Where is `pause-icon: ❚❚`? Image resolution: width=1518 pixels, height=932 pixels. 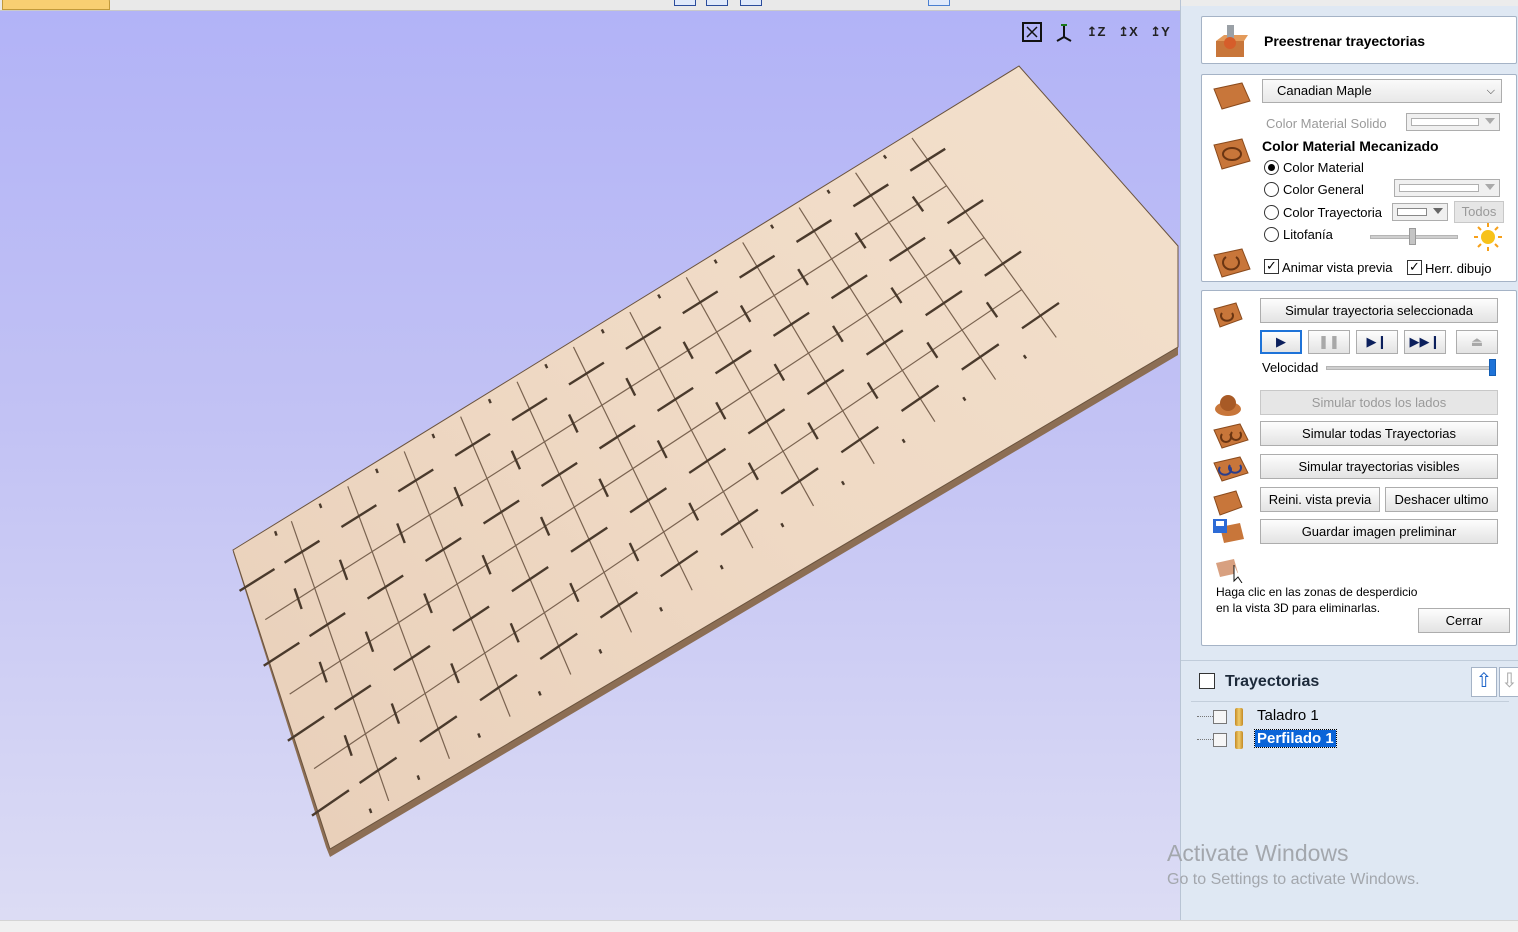 pause-icon: ❚❚ is located at coordinates (1329, 341).